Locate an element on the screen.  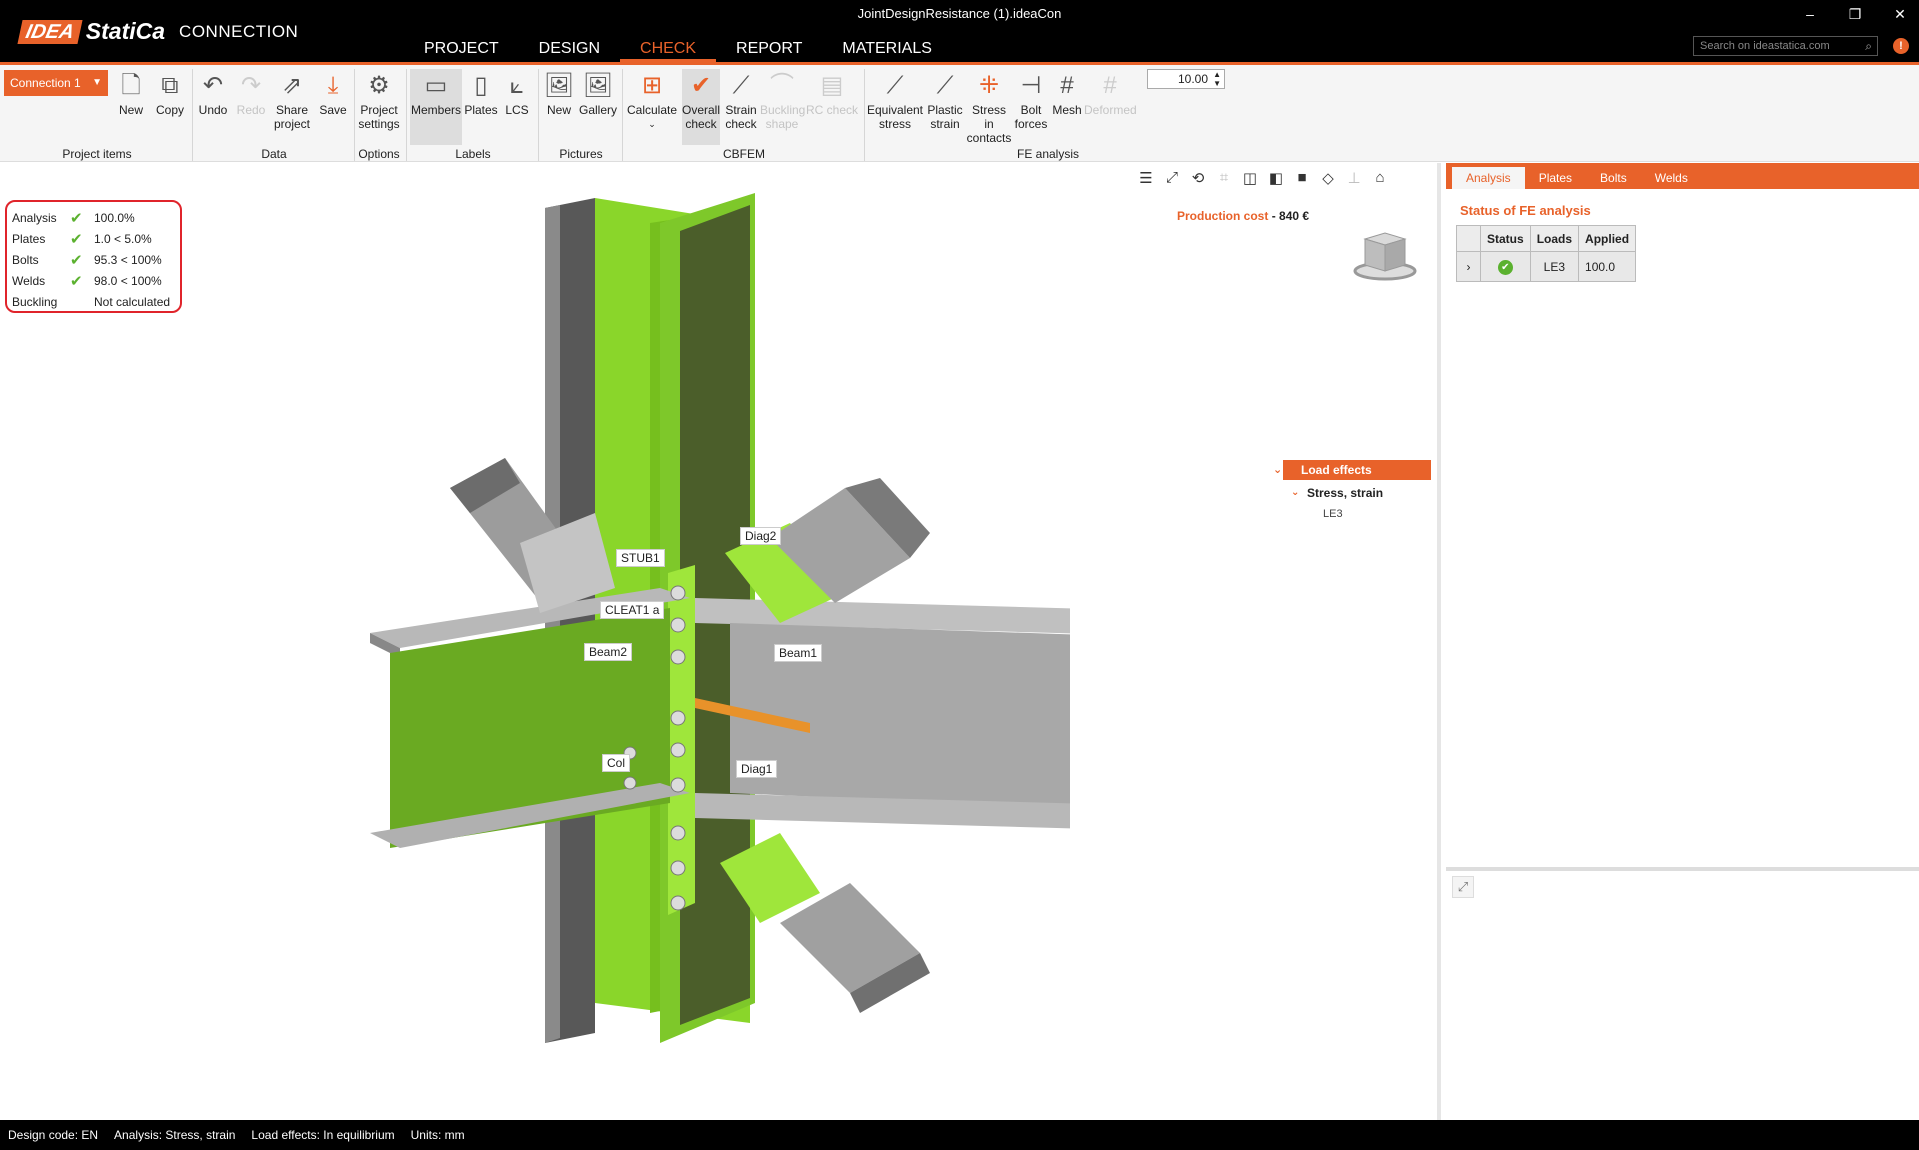
search-icon: ⌕ is located at coordinates (1868, 46).